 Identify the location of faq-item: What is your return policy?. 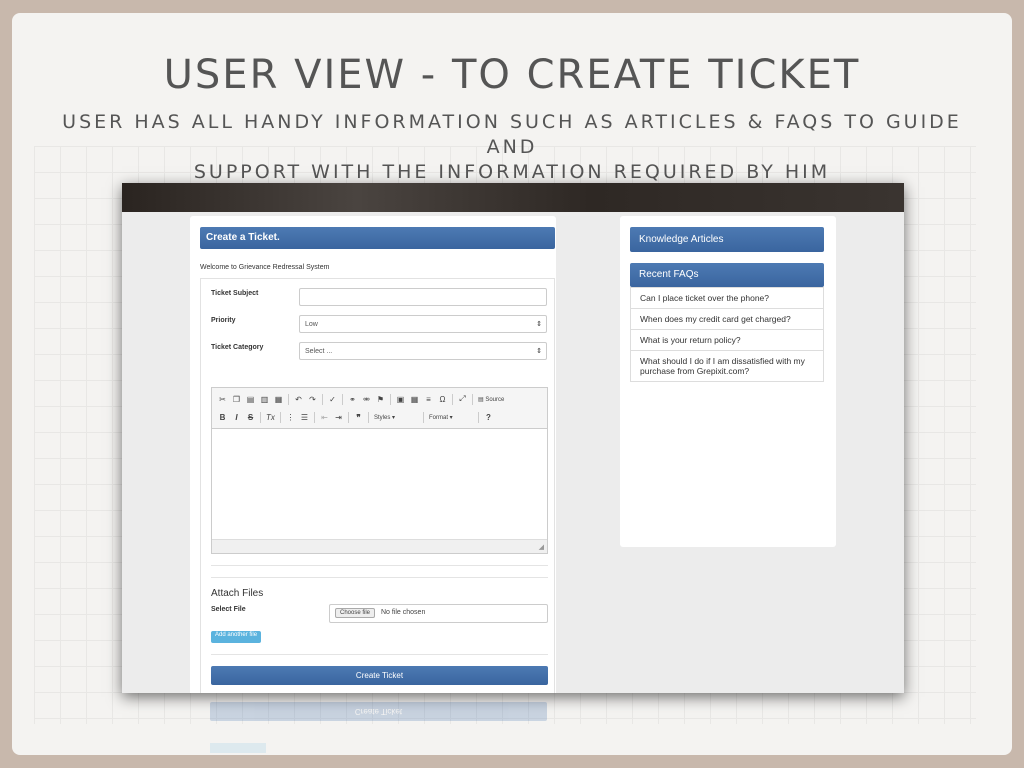
(727, 339).